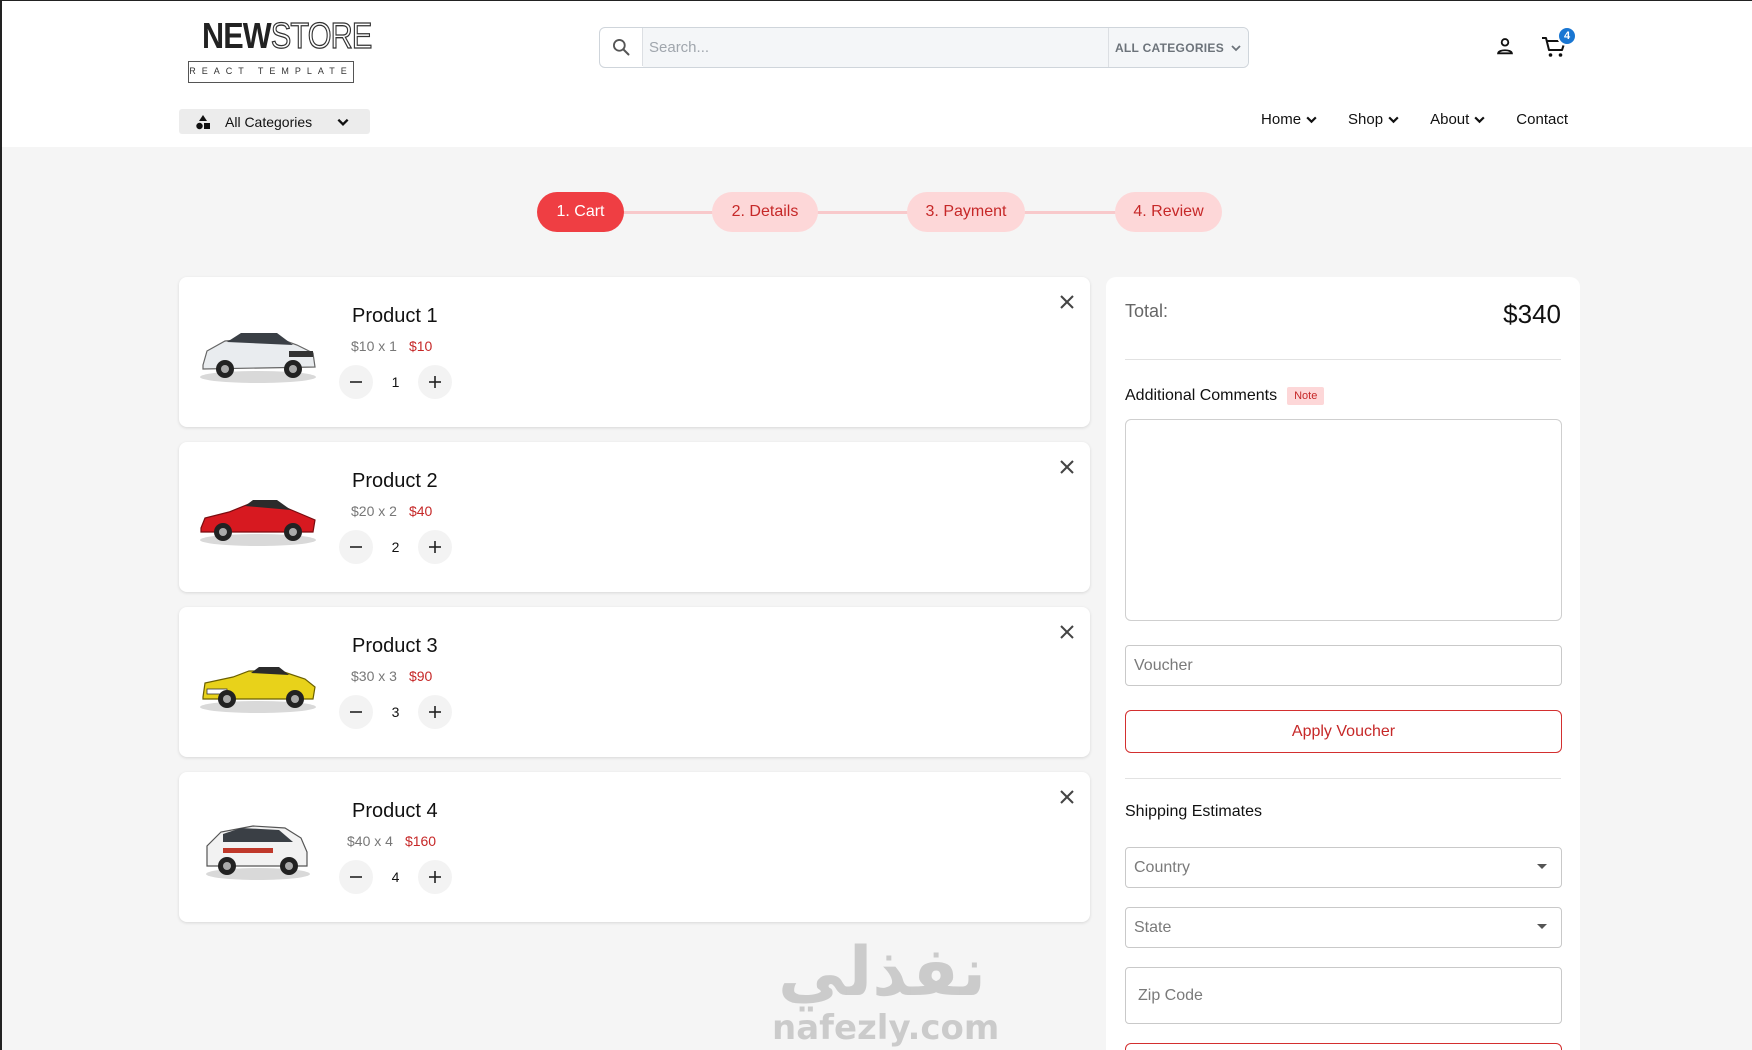  Describe the element at coordinates (1343, 867) in the screenshot. I see `country-select: Country` at that location.